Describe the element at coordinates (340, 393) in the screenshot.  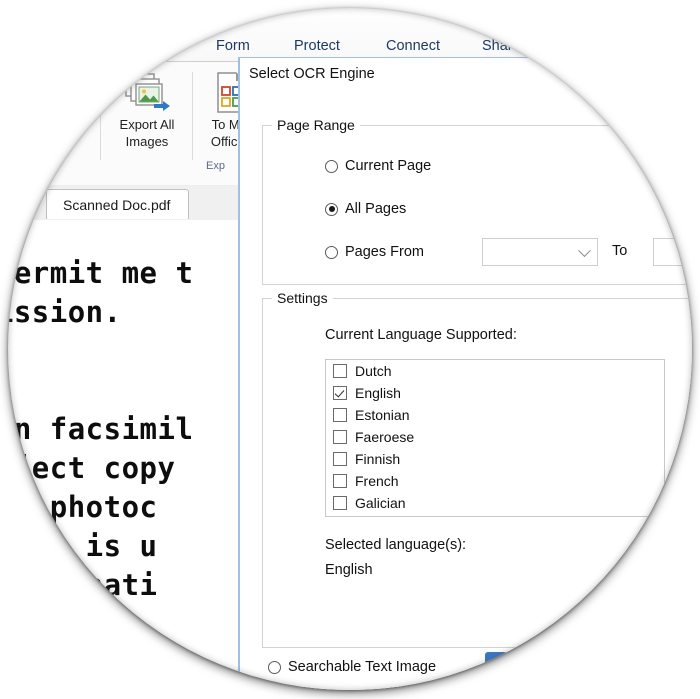
I see `checkbox-english` at that location.